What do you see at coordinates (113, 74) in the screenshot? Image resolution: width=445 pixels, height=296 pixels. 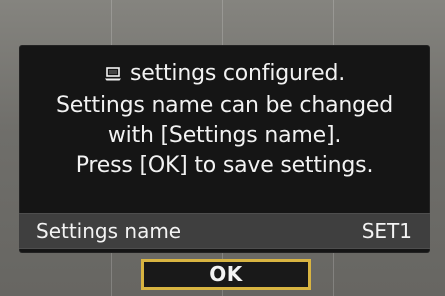 I see `laptop-icon` at bounding box center [113, 74].